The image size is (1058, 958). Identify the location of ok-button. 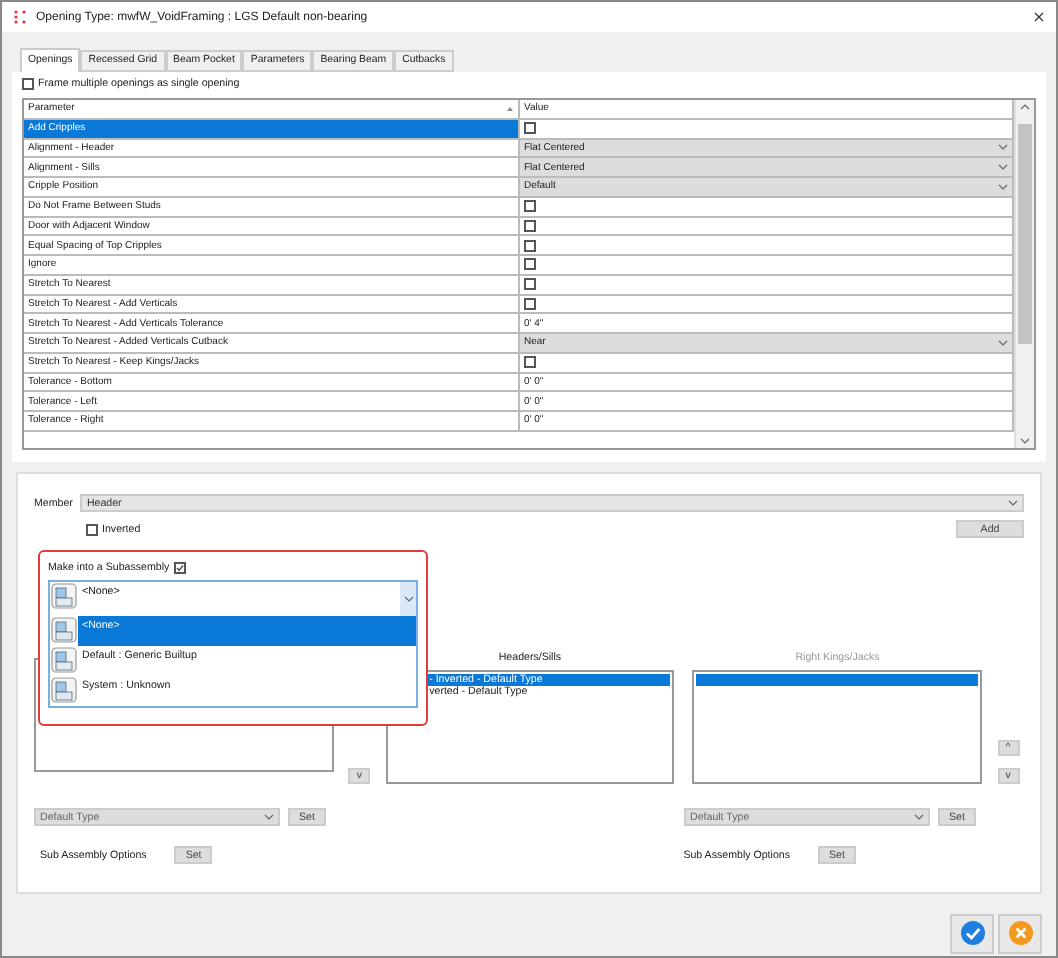
(972, 933).